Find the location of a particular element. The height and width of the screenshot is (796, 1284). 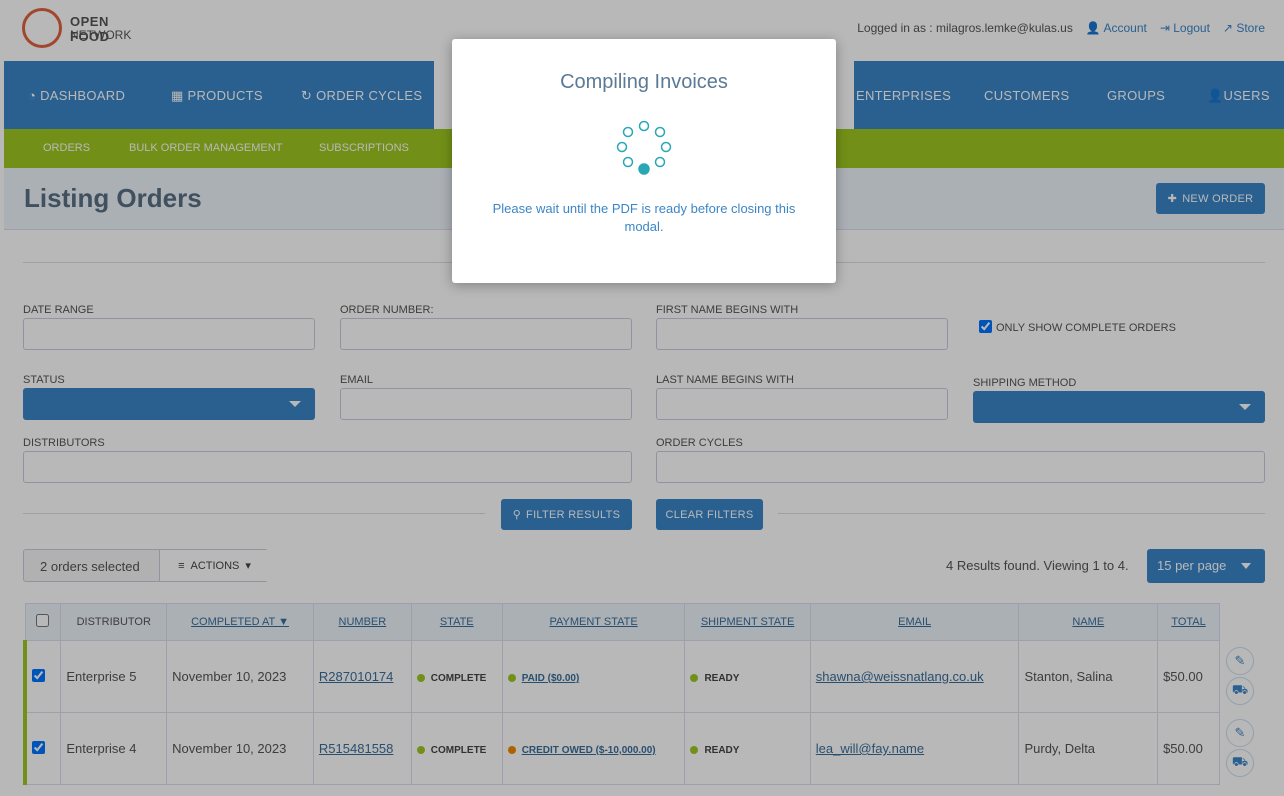

modal-title: Compiling Invoices is located at coordinates (644, 82).